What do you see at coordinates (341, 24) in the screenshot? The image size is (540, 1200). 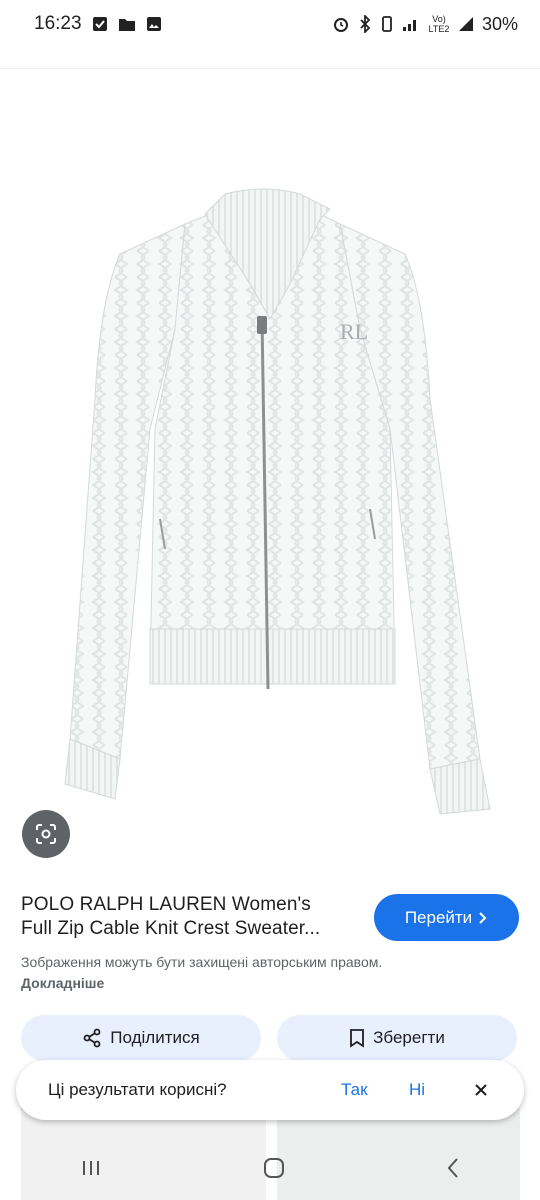 I see `alarm-icon` at bounding box center [341, 24].